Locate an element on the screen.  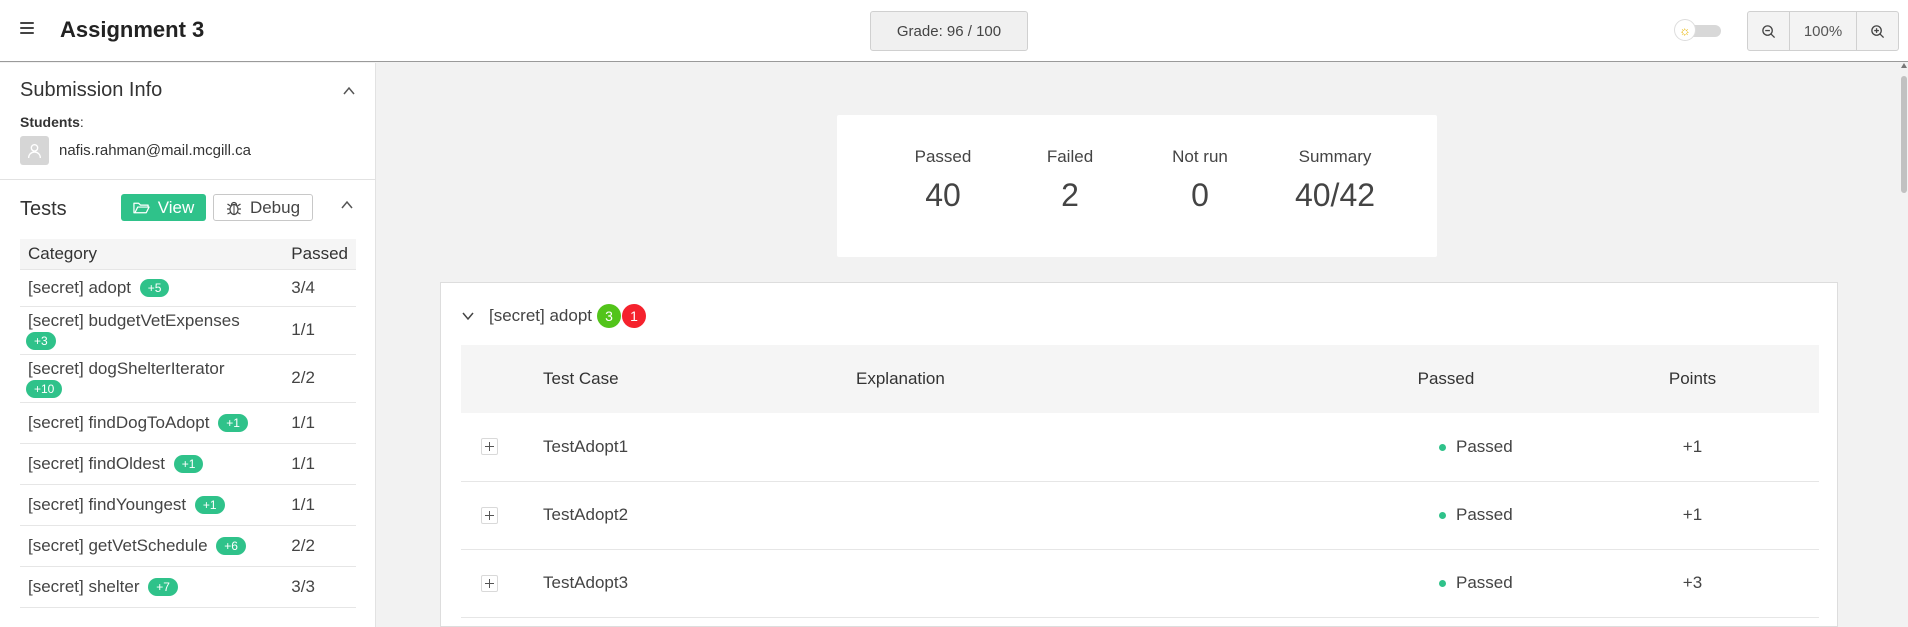
zoom-in-button is located at coordinates (1877, 31).